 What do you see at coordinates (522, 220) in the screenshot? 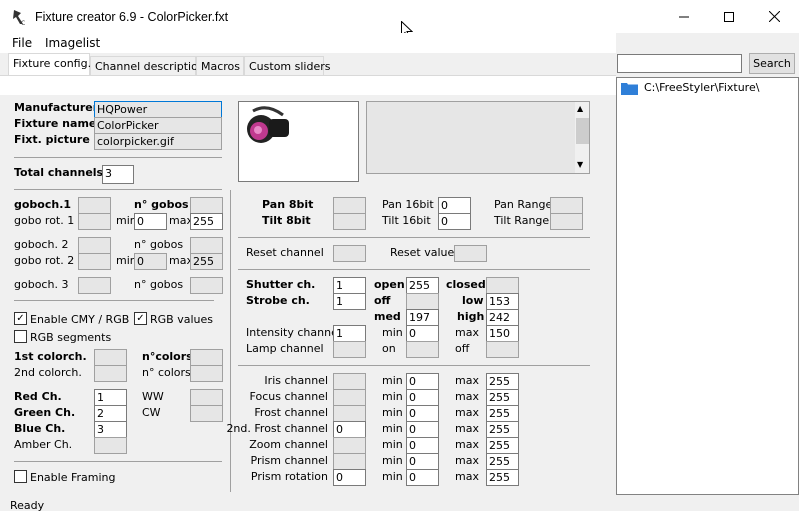
I see `tilt-range-label: Tilt Range` at bounding box center [522, 220].